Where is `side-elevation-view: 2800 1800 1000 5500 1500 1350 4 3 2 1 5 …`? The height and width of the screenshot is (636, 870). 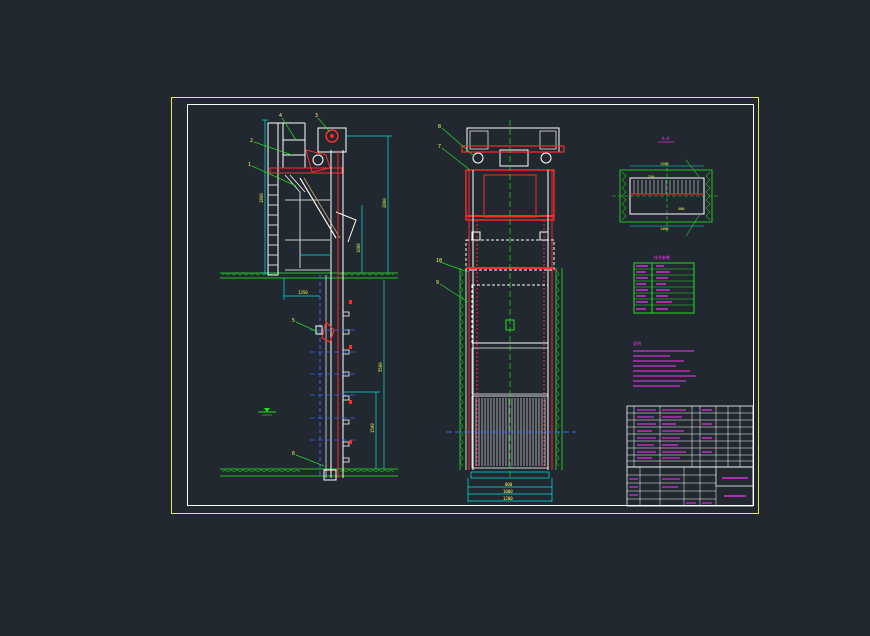 side-elevation-view: 2800 1800 1000 5500 1500 1350 4 3 2 1 5 … is located at coordinates (309, 297).